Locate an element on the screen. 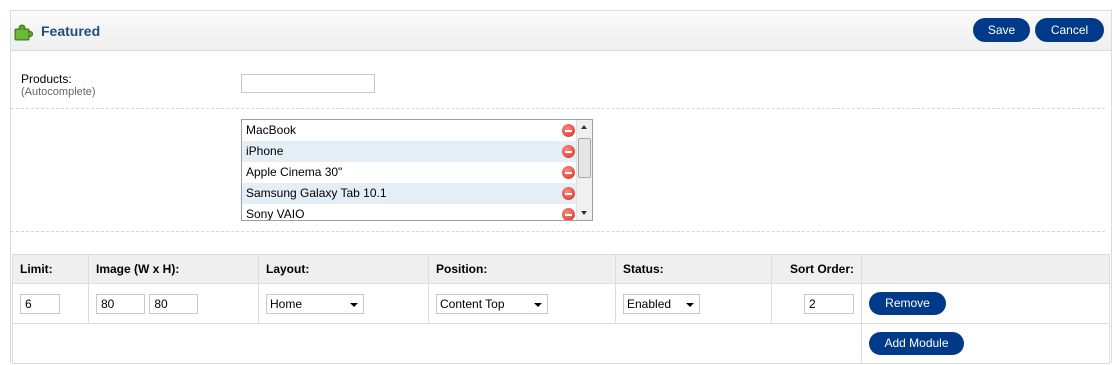 The image size is (1112, 365). products-label-group: Products: (Autocomplete) is located at coordinates (58, 85).